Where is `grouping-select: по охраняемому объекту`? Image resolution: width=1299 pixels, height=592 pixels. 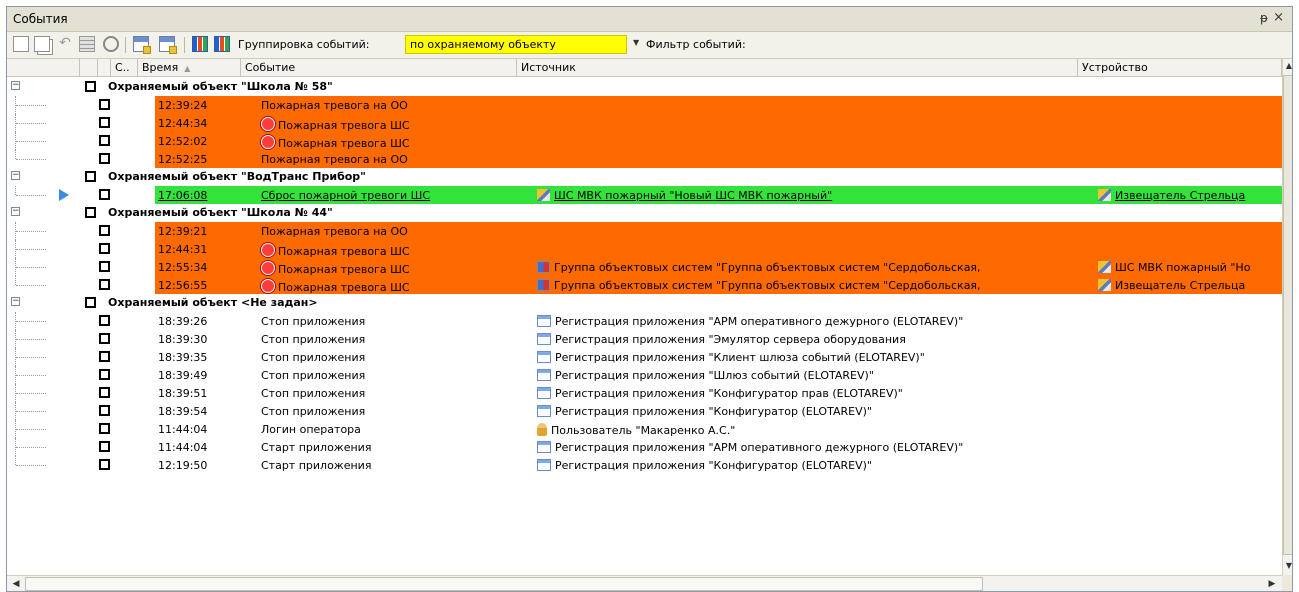 grouping-select: по охраняемому объекту is located at coordinates (516, 44).